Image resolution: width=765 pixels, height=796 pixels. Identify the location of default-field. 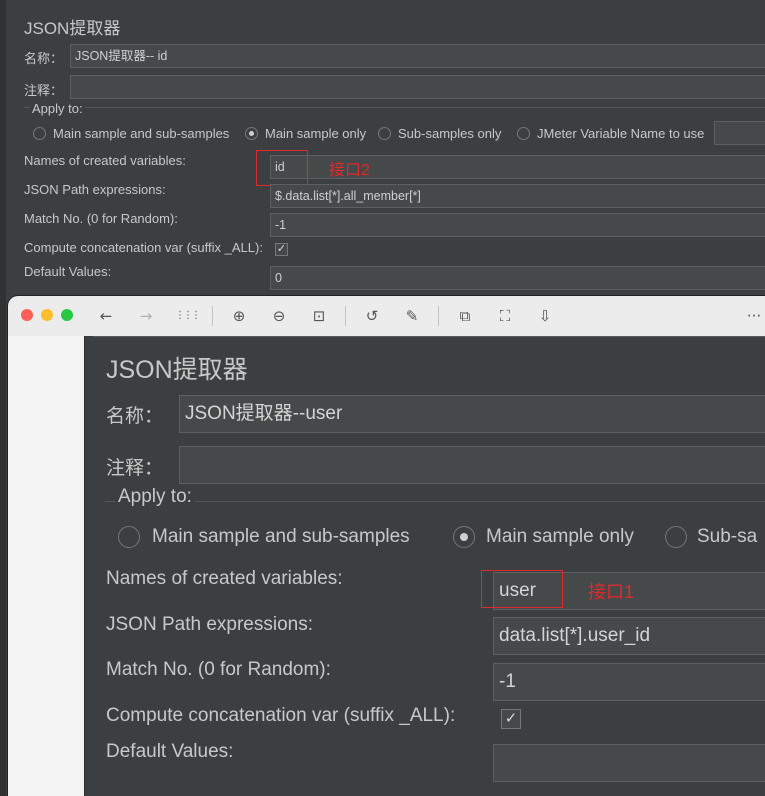
(629, 763).